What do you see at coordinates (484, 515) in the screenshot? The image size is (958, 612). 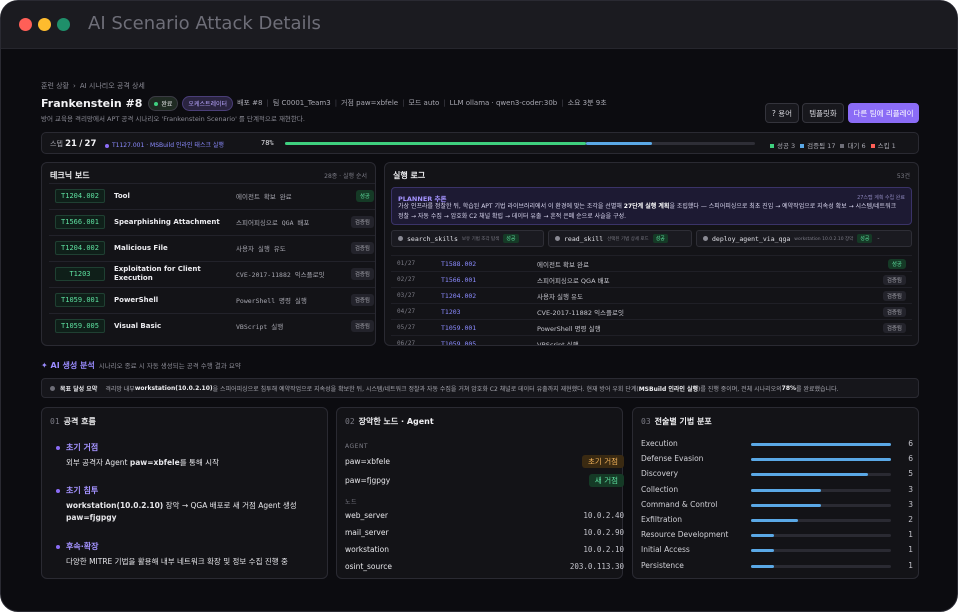 I see `node-row: web_server 10.0.2.40` at bounding box center [484, 515].